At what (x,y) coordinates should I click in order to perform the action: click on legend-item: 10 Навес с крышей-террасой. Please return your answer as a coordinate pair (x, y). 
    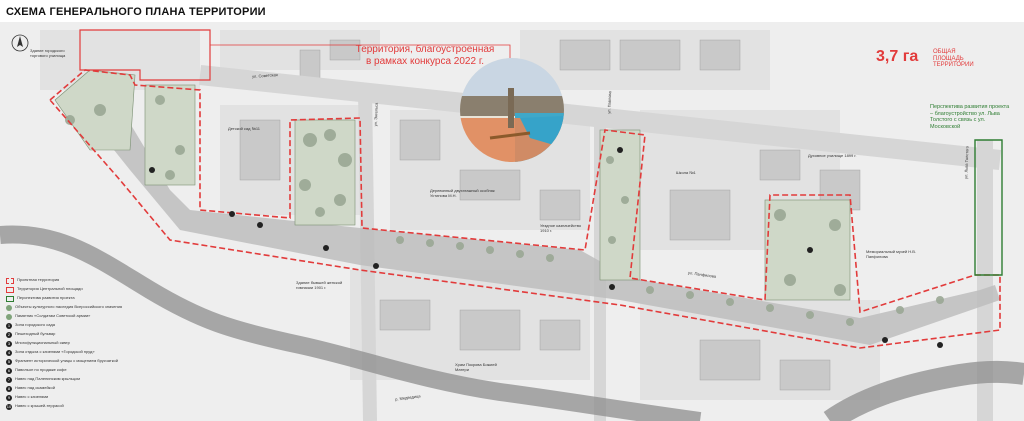
    Looking at the image, I should click on (81, 408).